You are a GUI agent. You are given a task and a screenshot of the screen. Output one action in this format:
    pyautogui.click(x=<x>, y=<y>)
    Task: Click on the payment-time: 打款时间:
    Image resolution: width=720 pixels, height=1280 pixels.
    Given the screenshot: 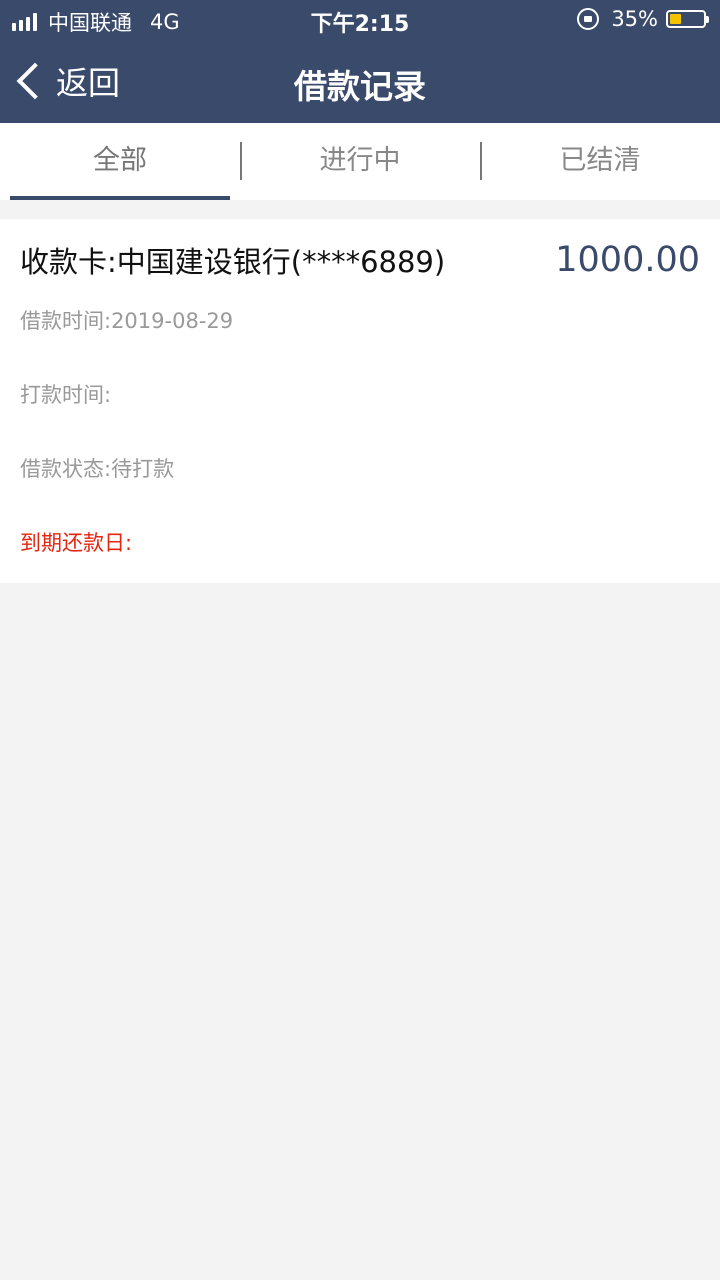 What is the action you would take?
    pyautogui.click(x=66, y=395)
    